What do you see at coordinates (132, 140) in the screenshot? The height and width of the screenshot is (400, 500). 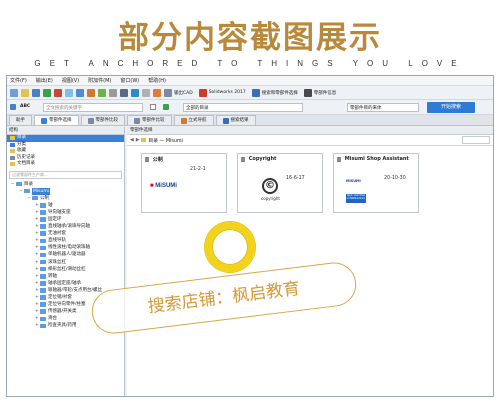 I see `back-arrow-icon: ◀` at bounding box center [132, 140].